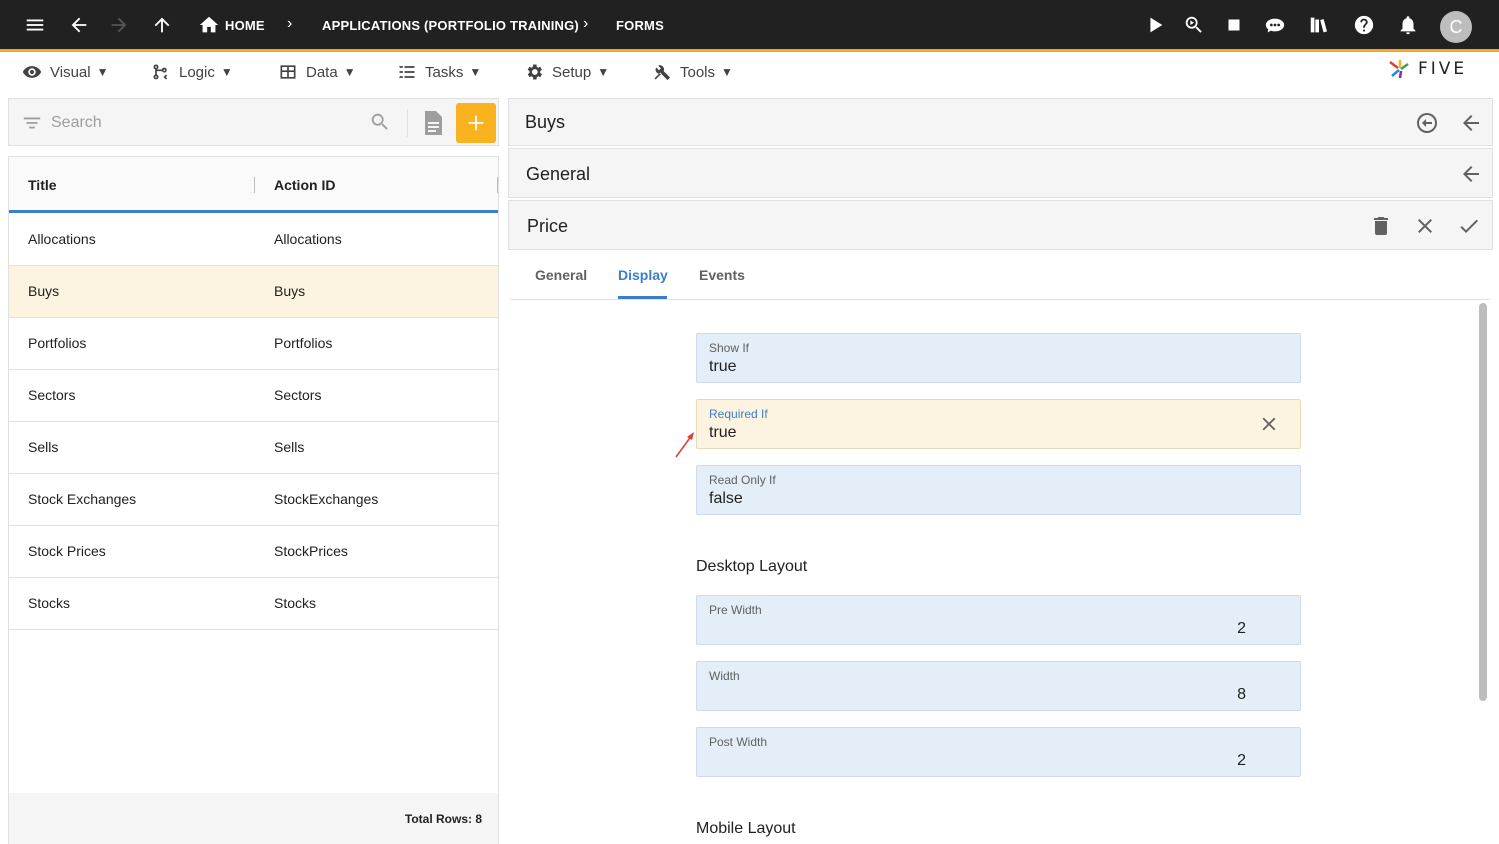 The height and width of the screenshot is (844, 1499). What do you see at coordinates (746, 828) in the screenshot?
I see `mobile-layout-title: Mobile Layout` at bounding box center [746, 828].